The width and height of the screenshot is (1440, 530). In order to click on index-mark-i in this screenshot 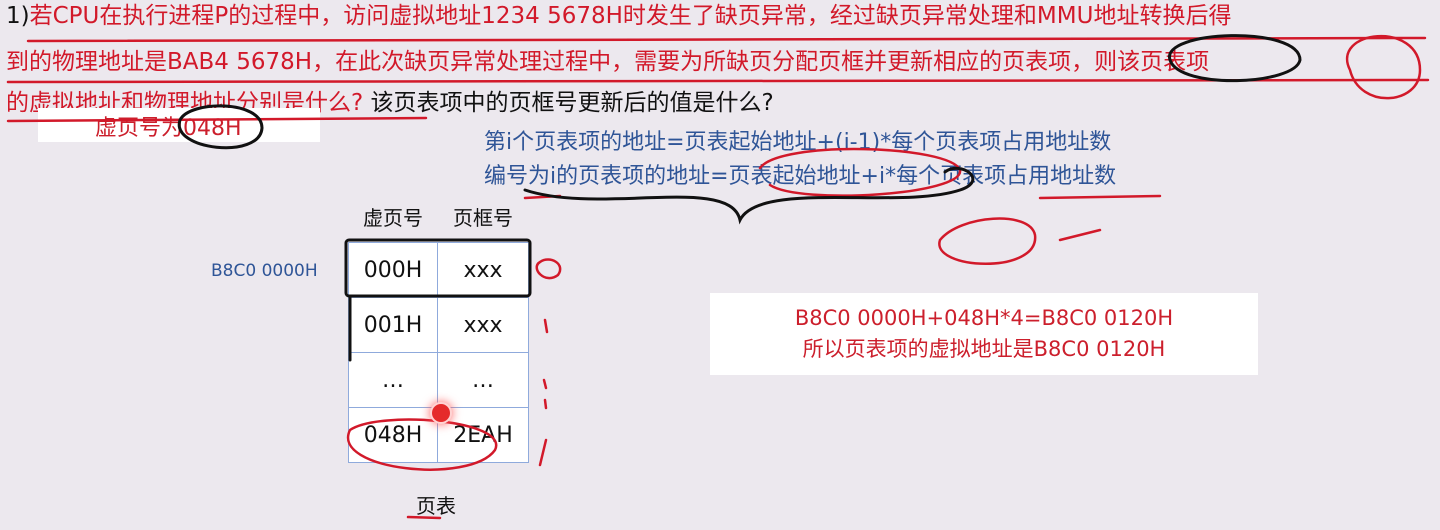, I will do `click(543, 452)`.